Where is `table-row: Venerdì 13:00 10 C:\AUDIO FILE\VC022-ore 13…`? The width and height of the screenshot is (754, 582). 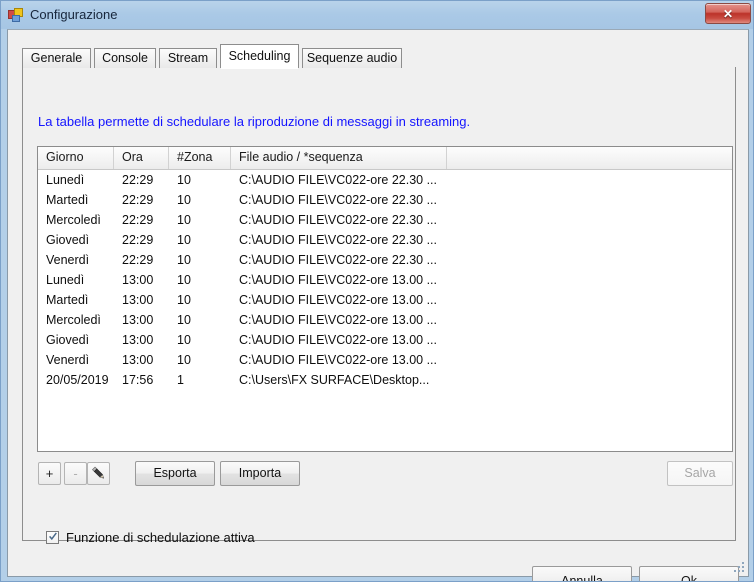
table-row: Venerdì 13:00 10 C:\AUDIO FILE\VC022-ore 13… is located at coordinates (385, 360).